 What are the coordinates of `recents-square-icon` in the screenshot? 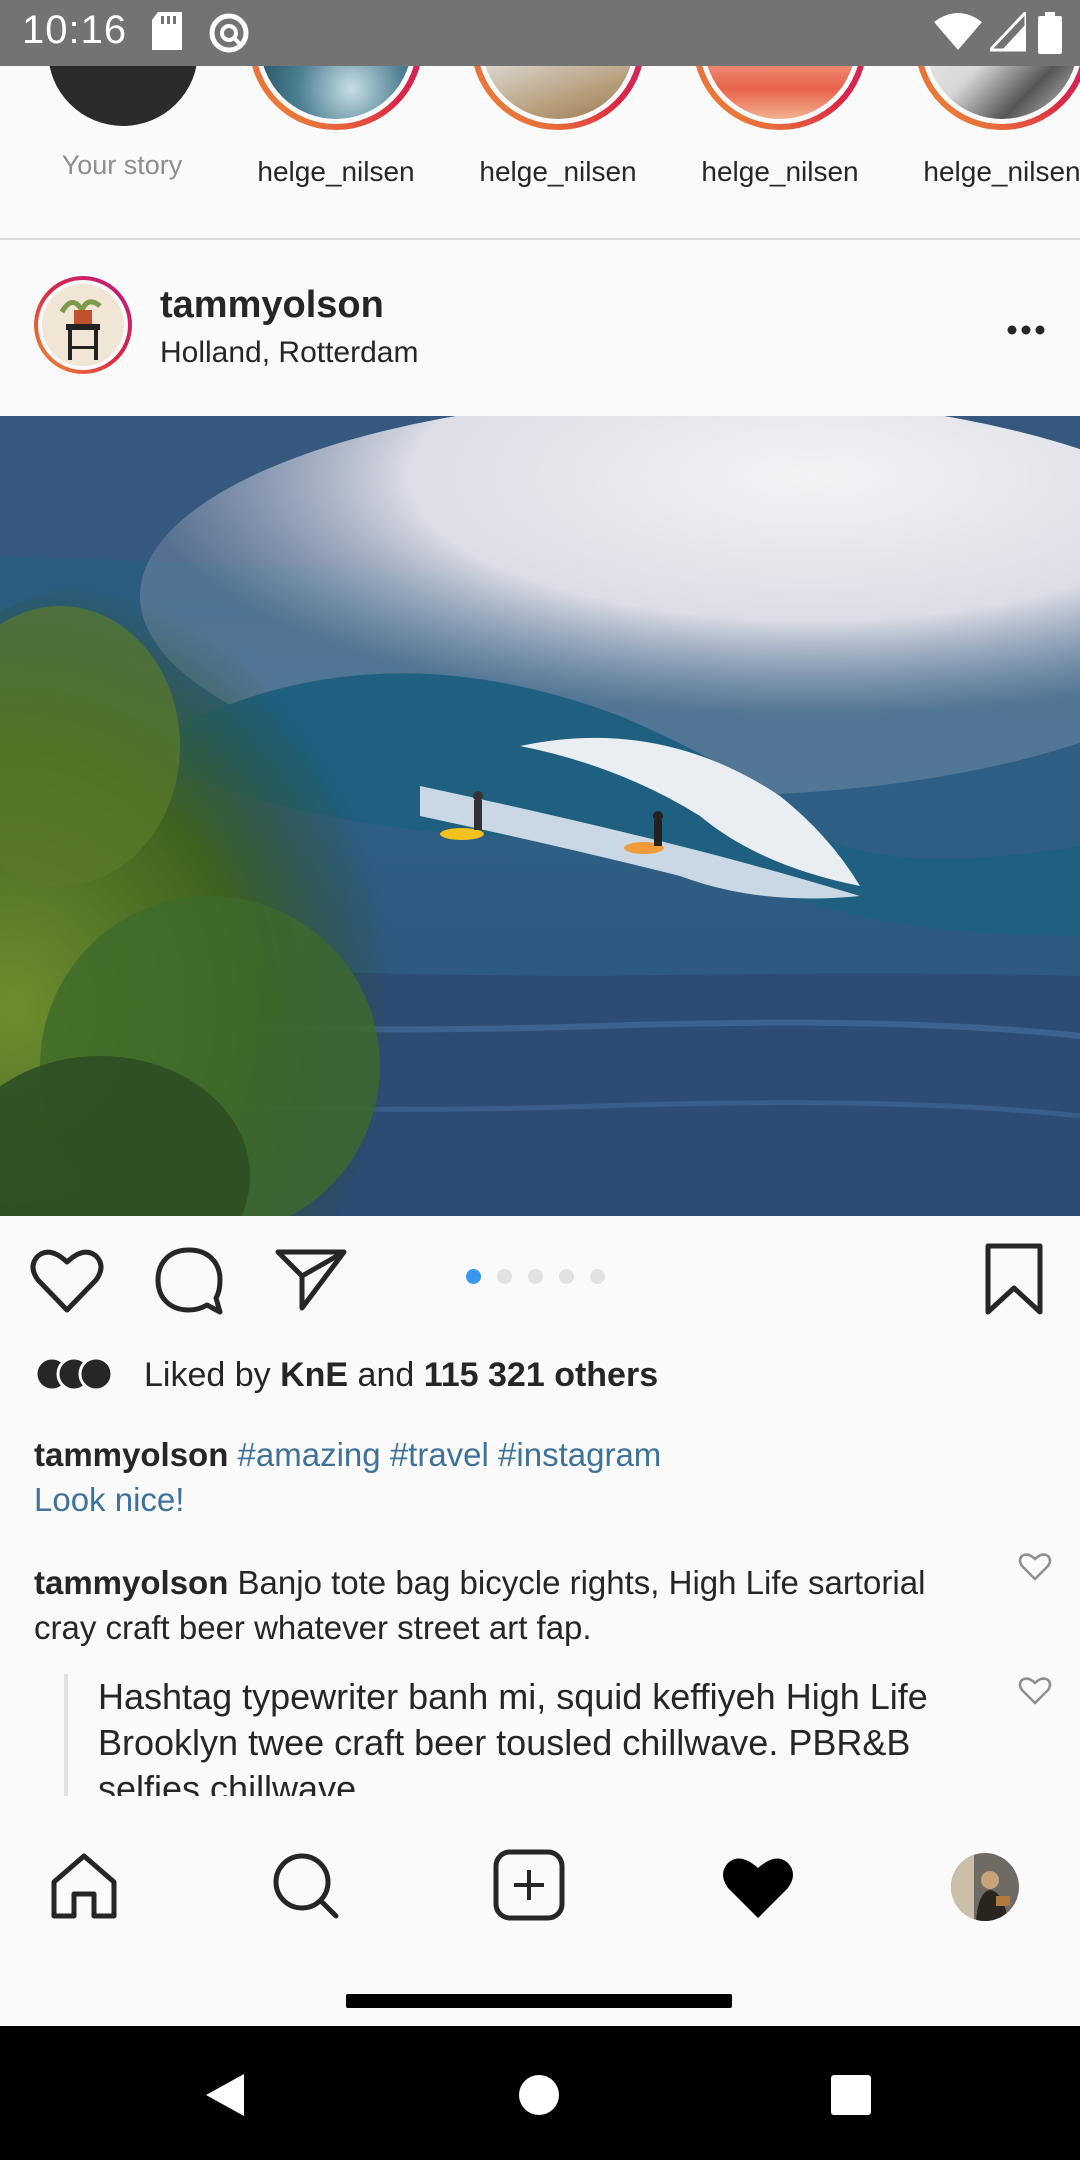 It's located at (851, 2097).